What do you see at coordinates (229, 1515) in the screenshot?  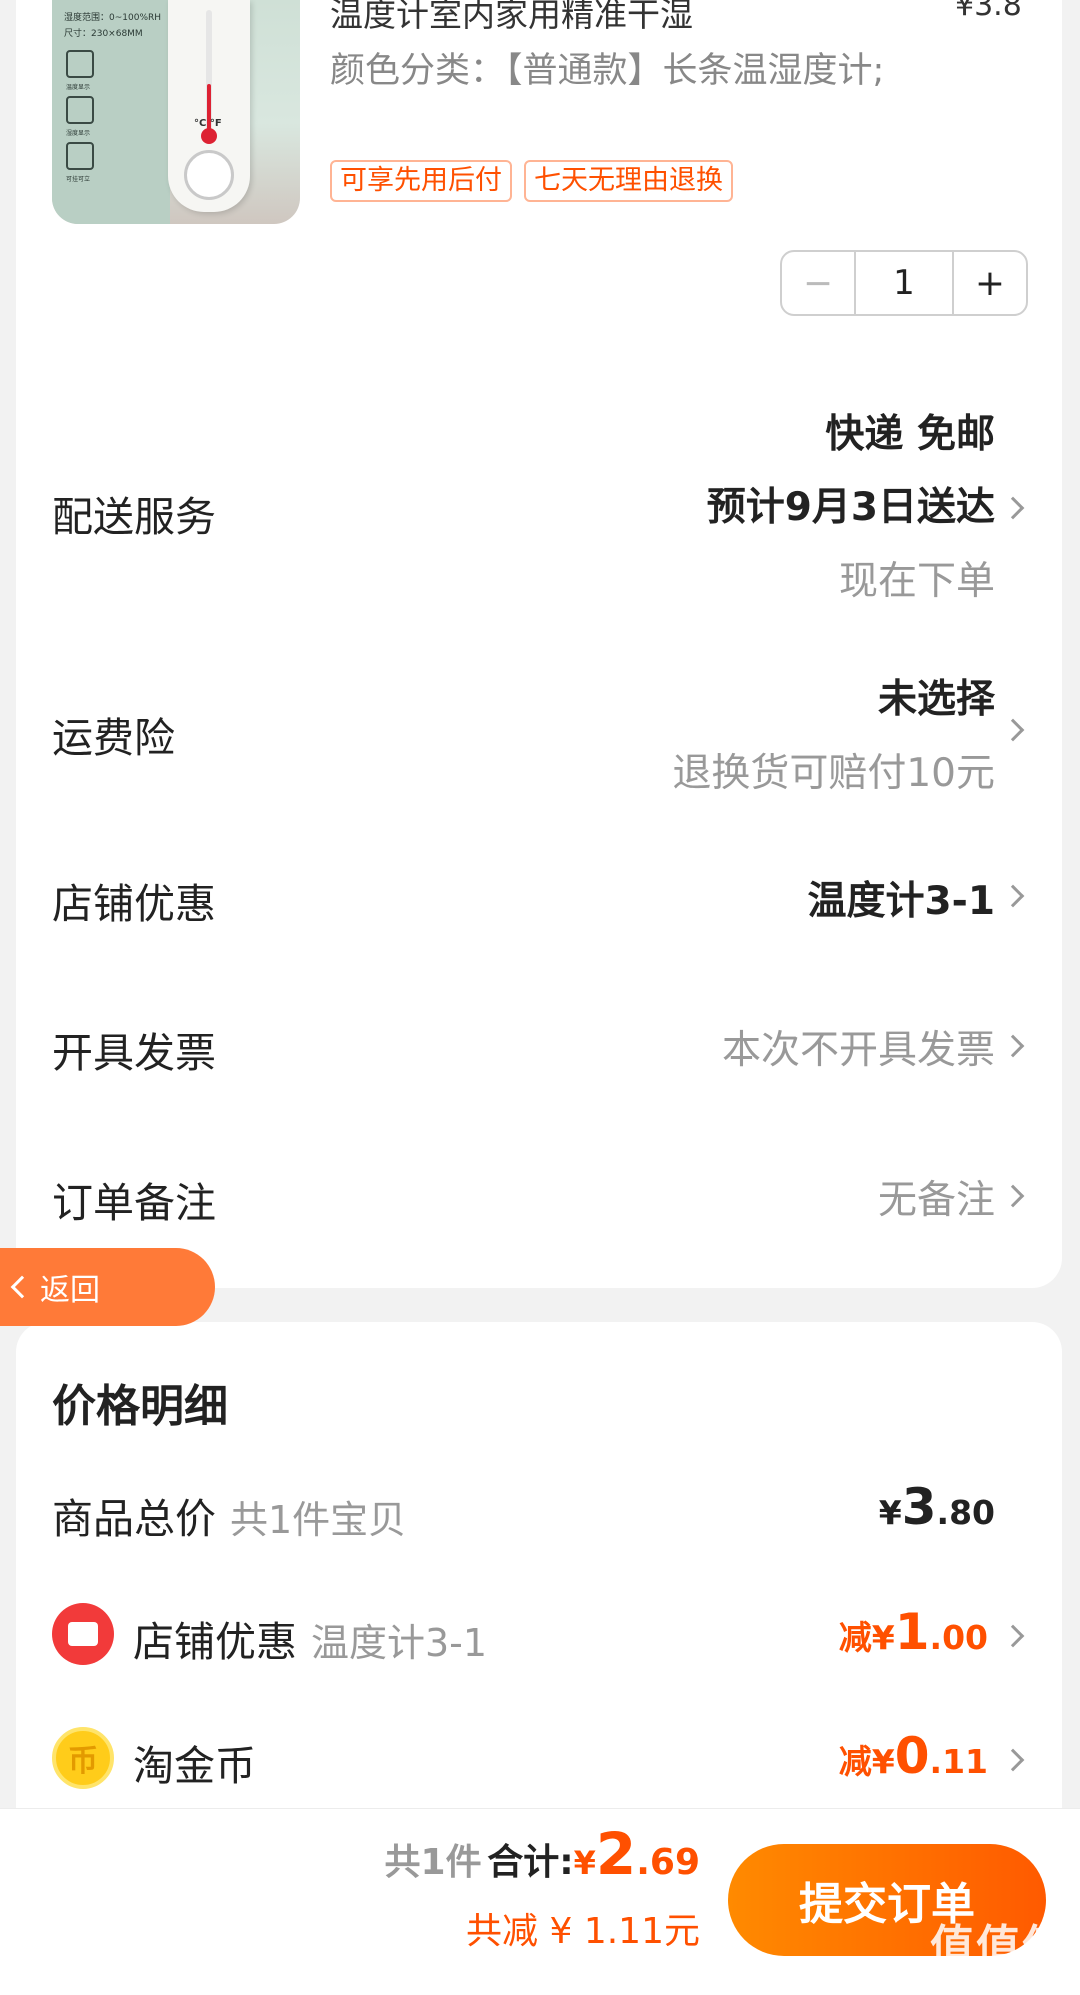 I see `goods-total-row: 商品总价 共1件宝贝` at bounding box center [229, 1515].